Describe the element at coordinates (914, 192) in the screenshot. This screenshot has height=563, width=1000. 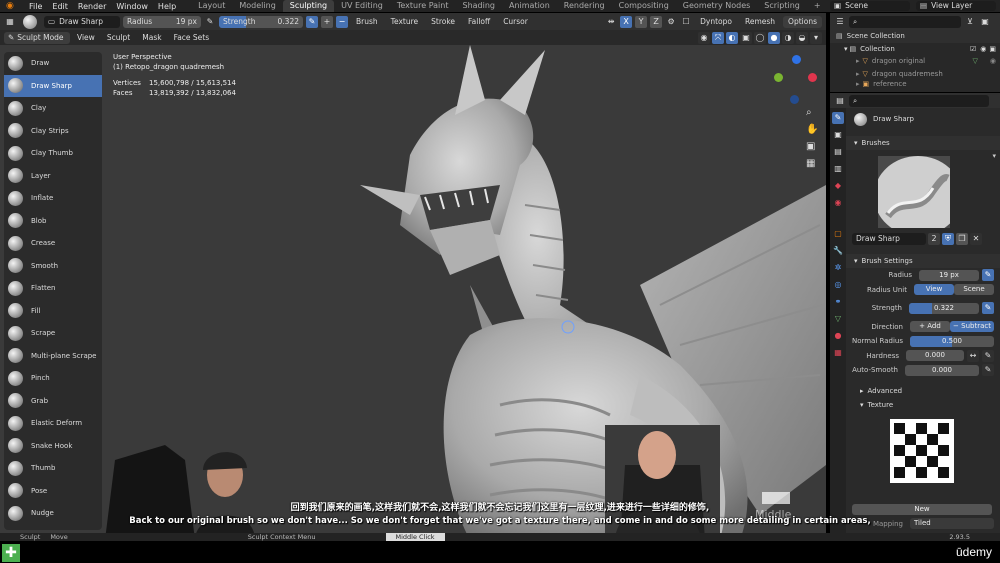
I see `brush-thumbnail` at that location.